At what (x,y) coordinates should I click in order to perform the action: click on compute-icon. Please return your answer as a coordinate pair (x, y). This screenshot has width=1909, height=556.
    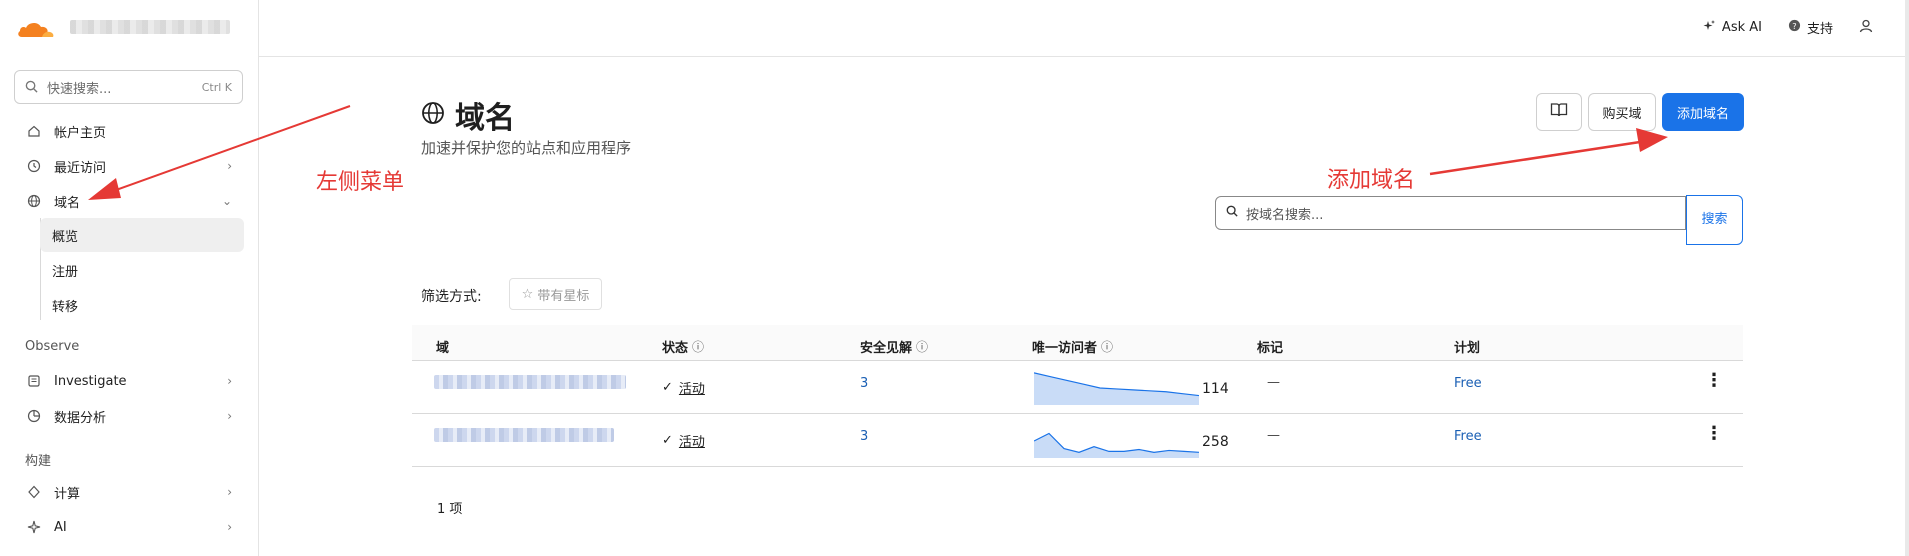
    Looking at the image, I should click on (34, 492).